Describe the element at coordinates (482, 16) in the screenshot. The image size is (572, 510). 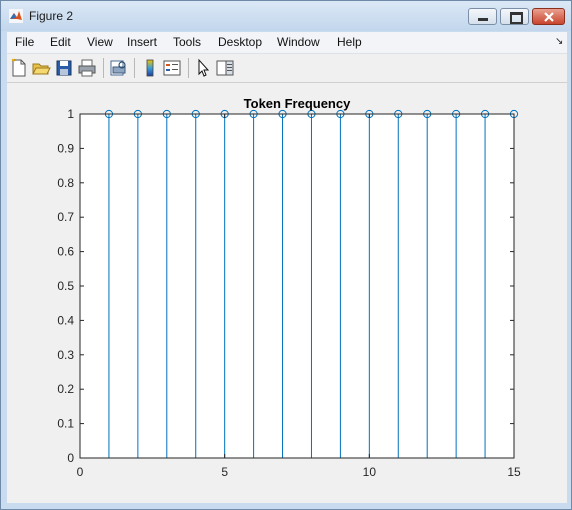
I see `minimize-button` at that location.